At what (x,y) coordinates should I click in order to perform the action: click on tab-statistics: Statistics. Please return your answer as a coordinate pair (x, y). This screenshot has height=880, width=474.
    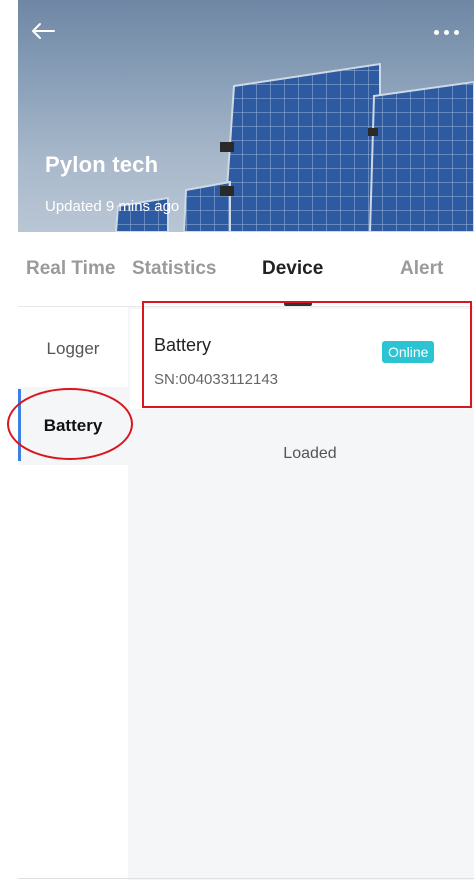
    Looking at the image, I should click on (174, 269).